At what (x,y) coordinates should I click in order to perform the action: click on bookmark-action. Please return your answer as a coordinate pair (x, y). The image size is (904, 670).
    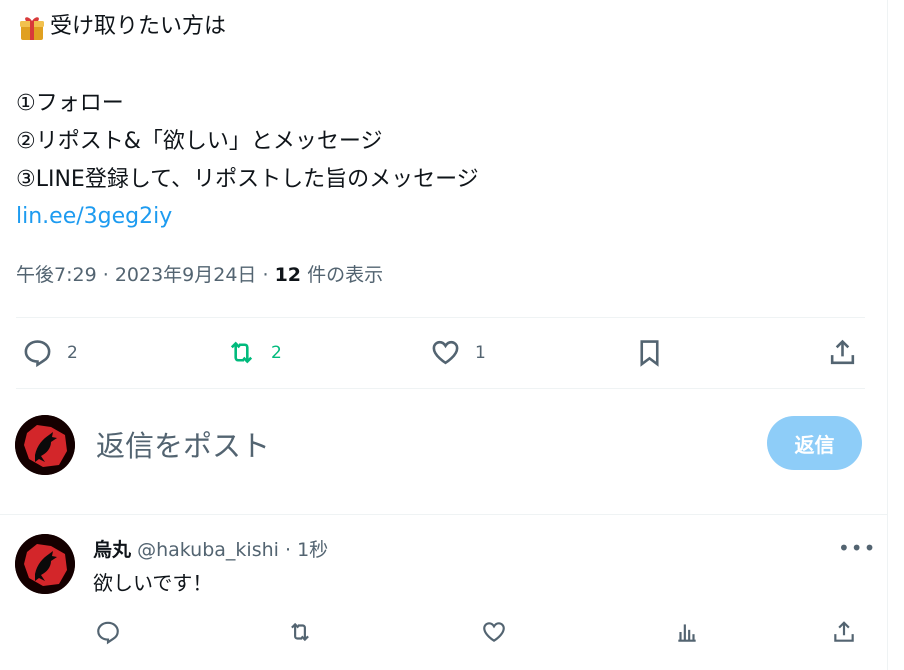
    Looking at the image, I should click on (649, 352).